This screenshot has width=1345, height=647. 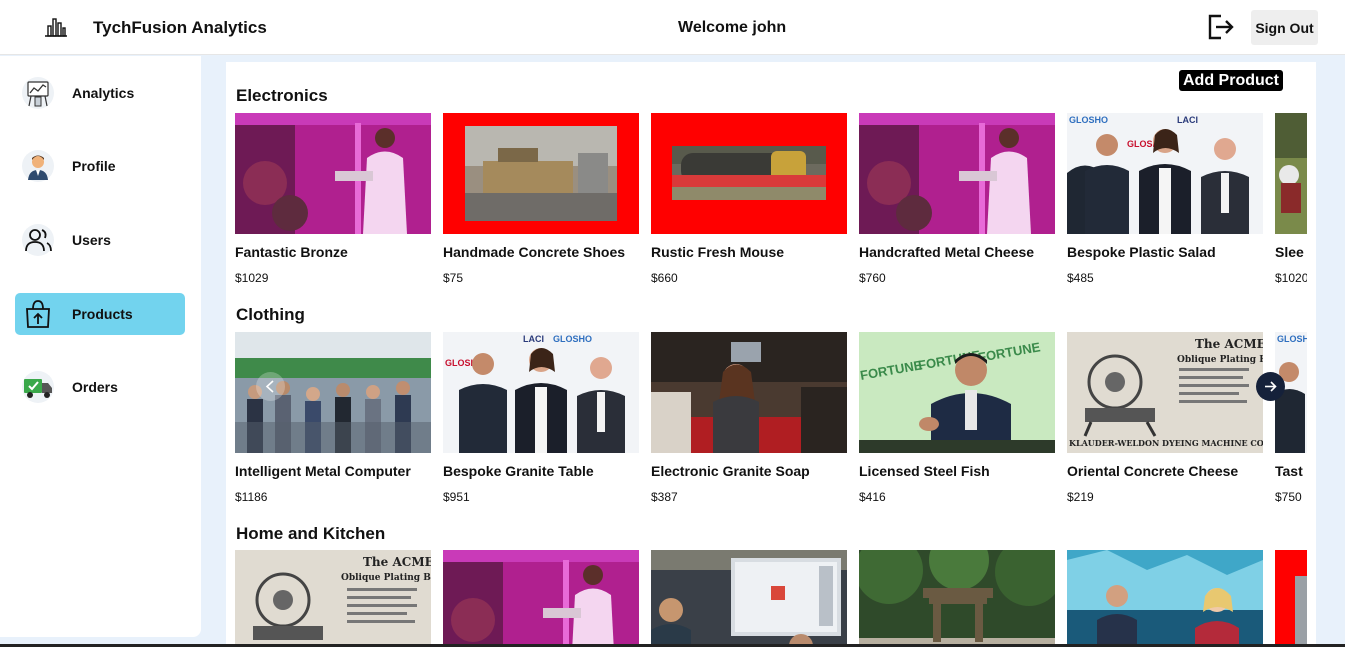 What do you see at coordinates (730, 471) in the screenshot?
I see `product-name: Electronic Granite Soap` at bounding box center [730, 471].